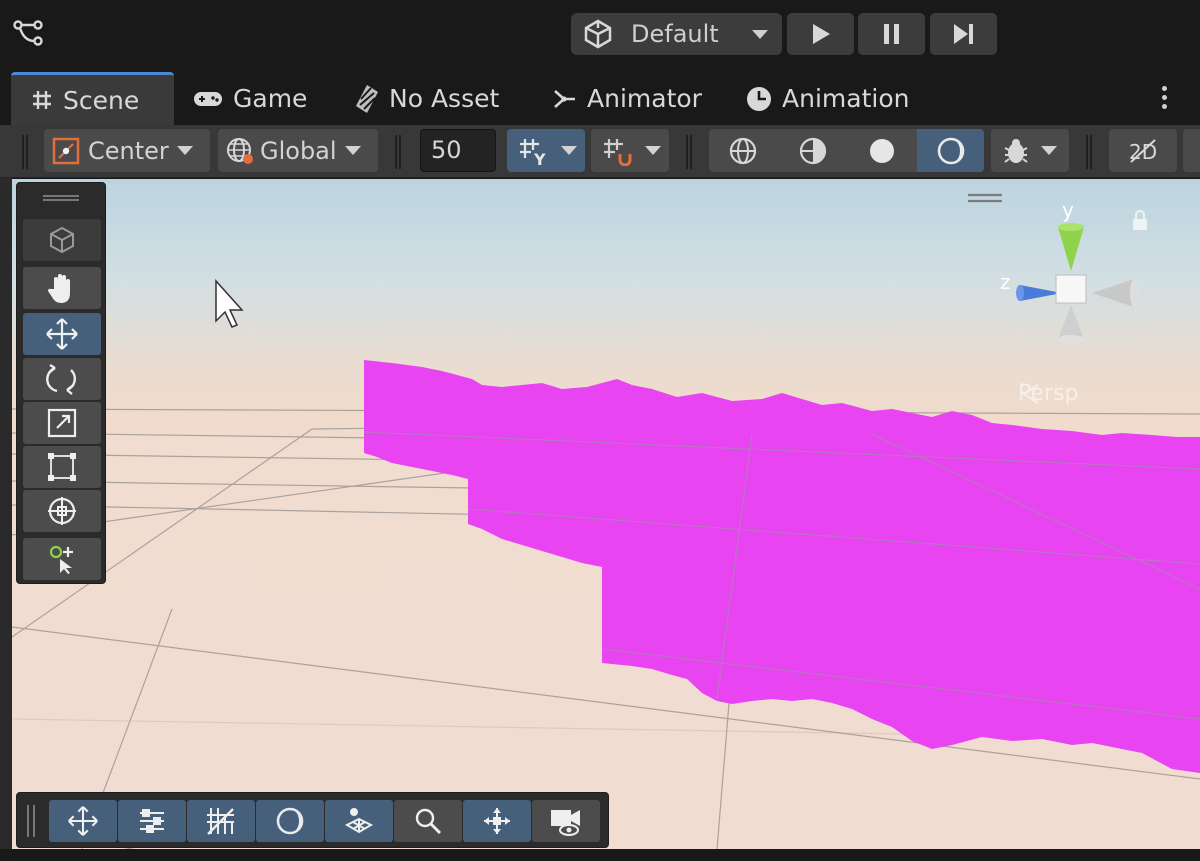  What do you see at coordinates (1069, 270) in the screenshot?
I see `orientation-gizmo: y z` at bounding box center [1069, 270].